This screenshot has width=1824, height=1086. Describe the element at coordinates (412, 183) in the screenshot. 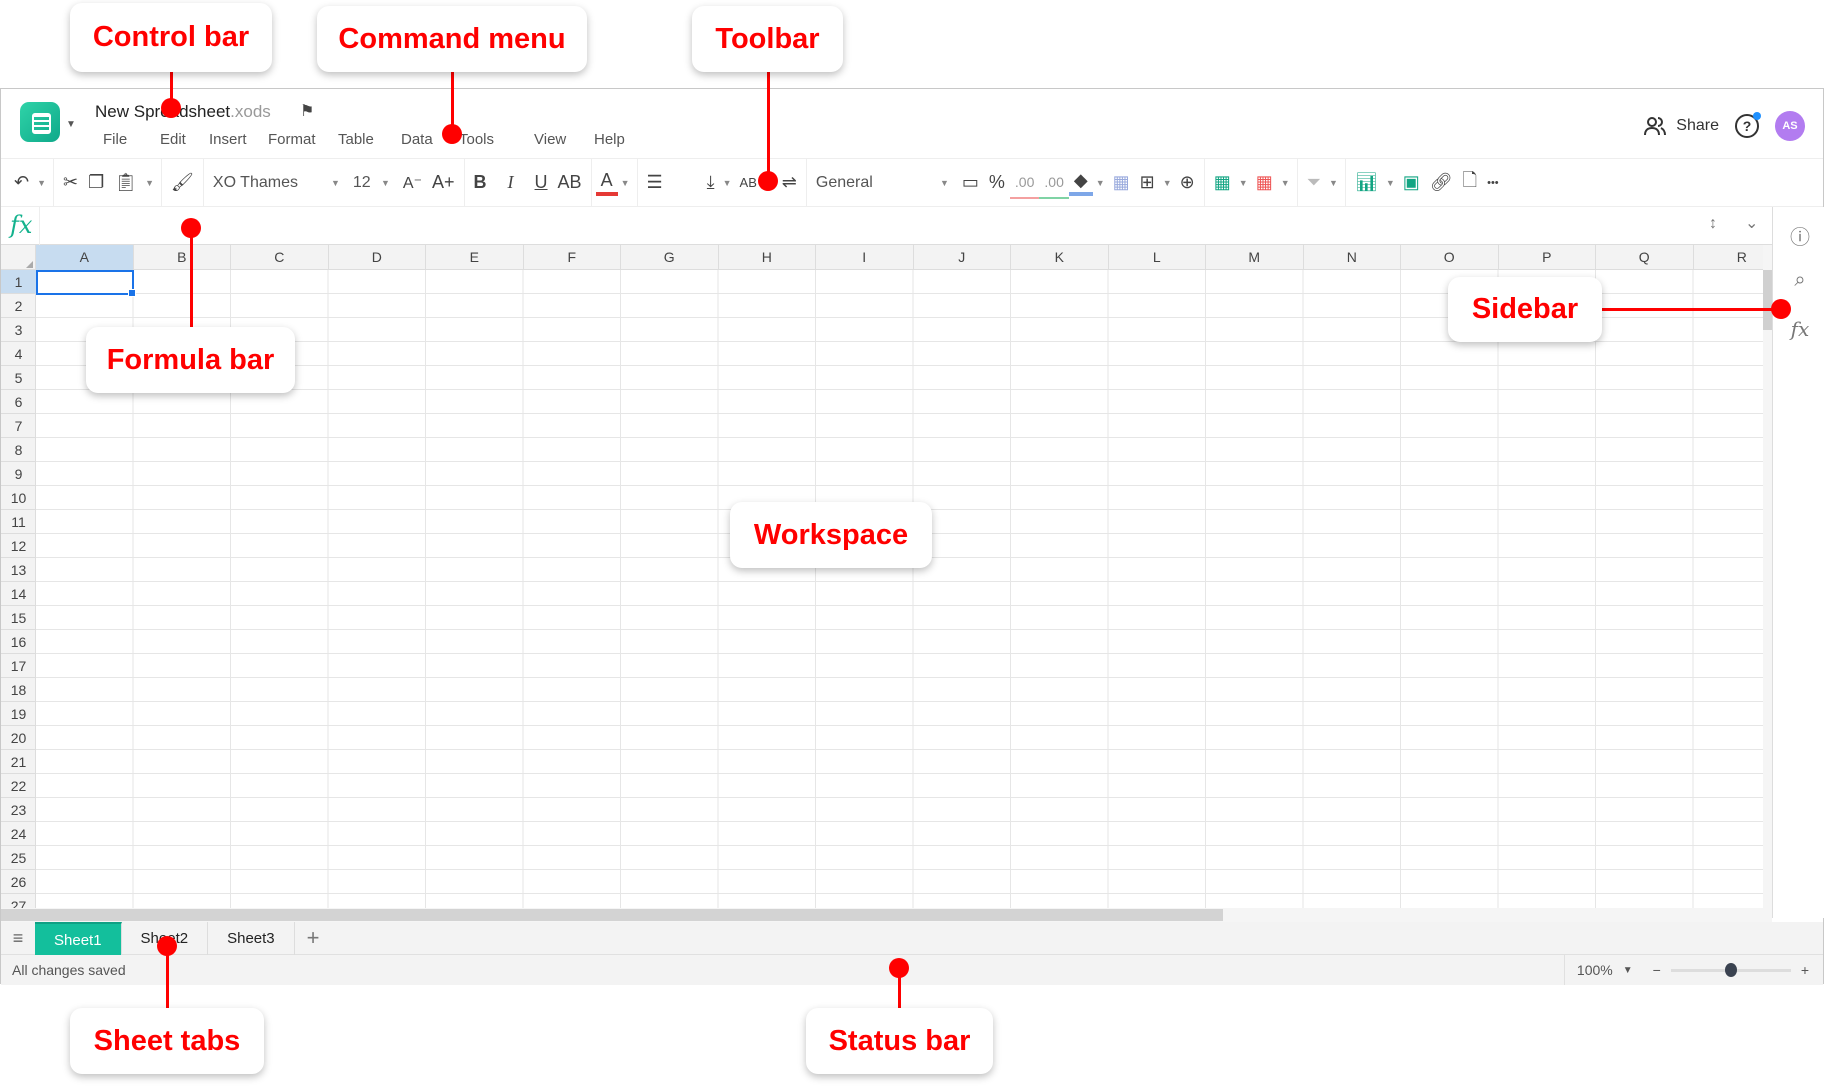

I see `decrease-font-button: A⁻` at that location.